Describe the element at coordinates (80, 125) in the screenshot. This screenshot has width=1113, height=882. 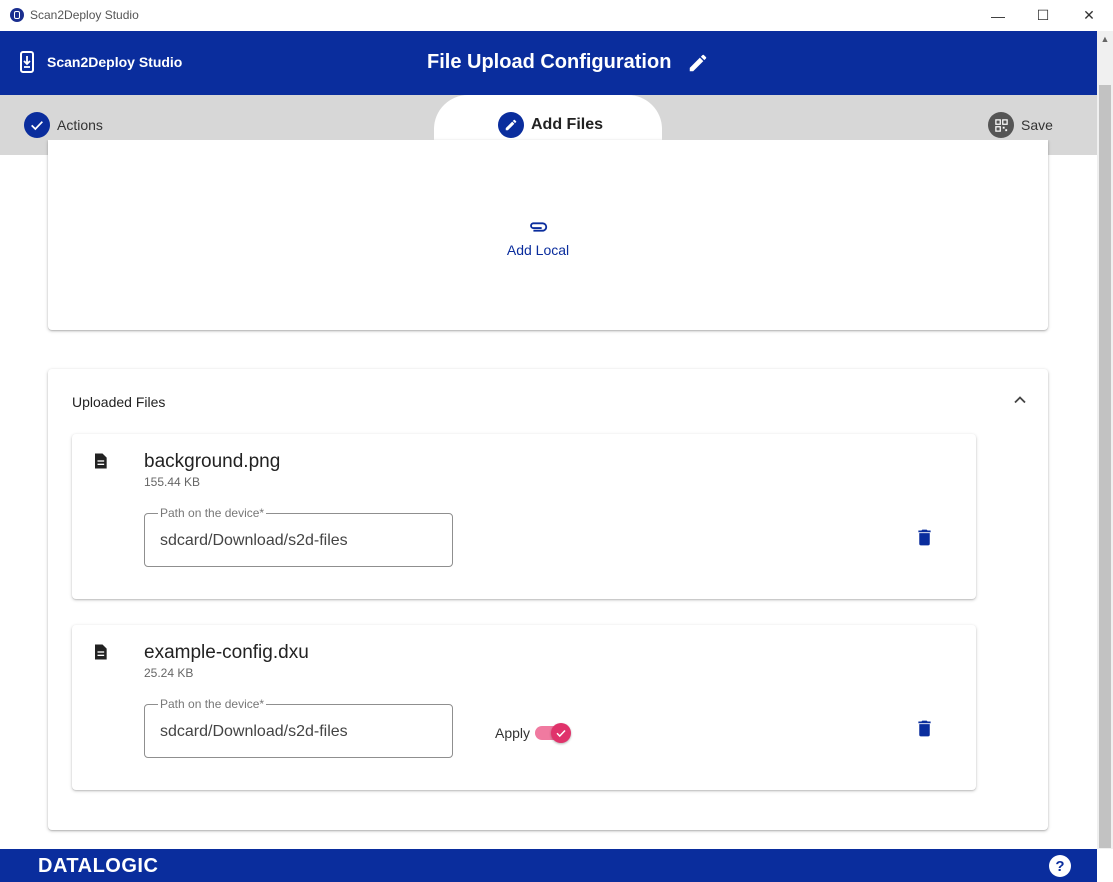
I see `tab-actions-label: Actions` at that location.